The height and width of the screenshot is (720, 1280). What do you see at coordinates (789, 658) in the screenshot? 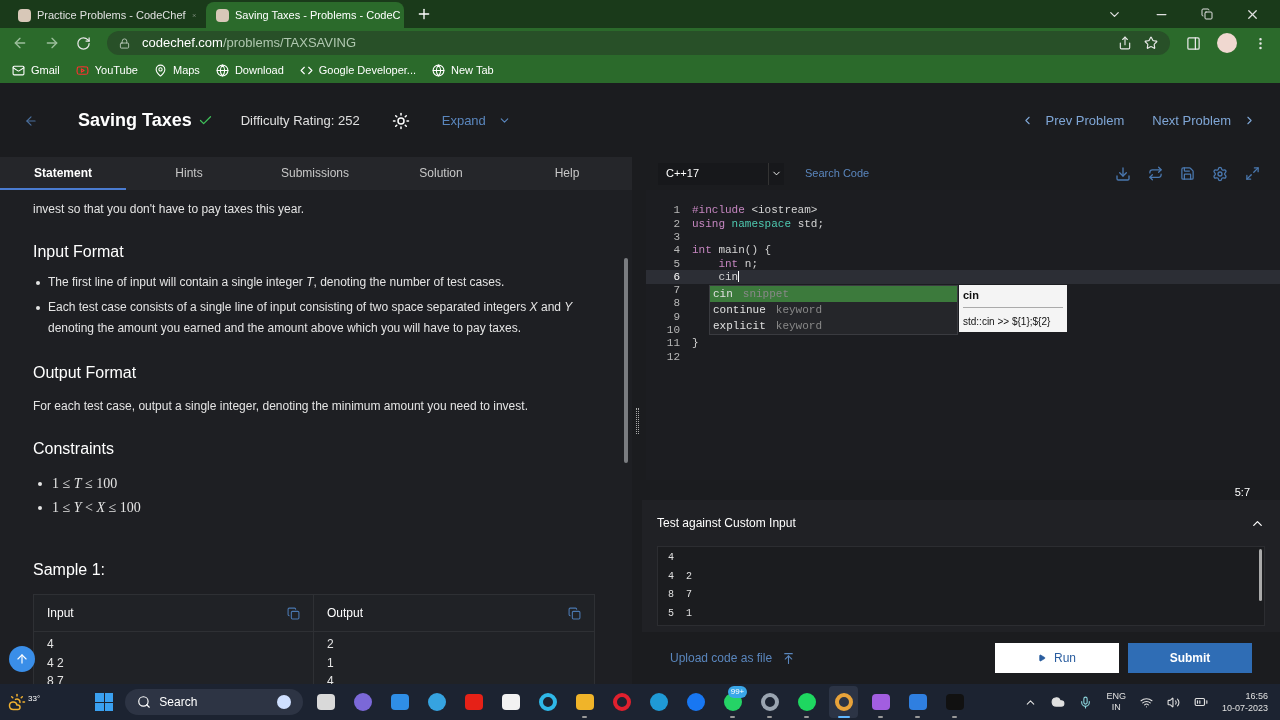
I see `upload-icon` at bounding box center [789, 658].